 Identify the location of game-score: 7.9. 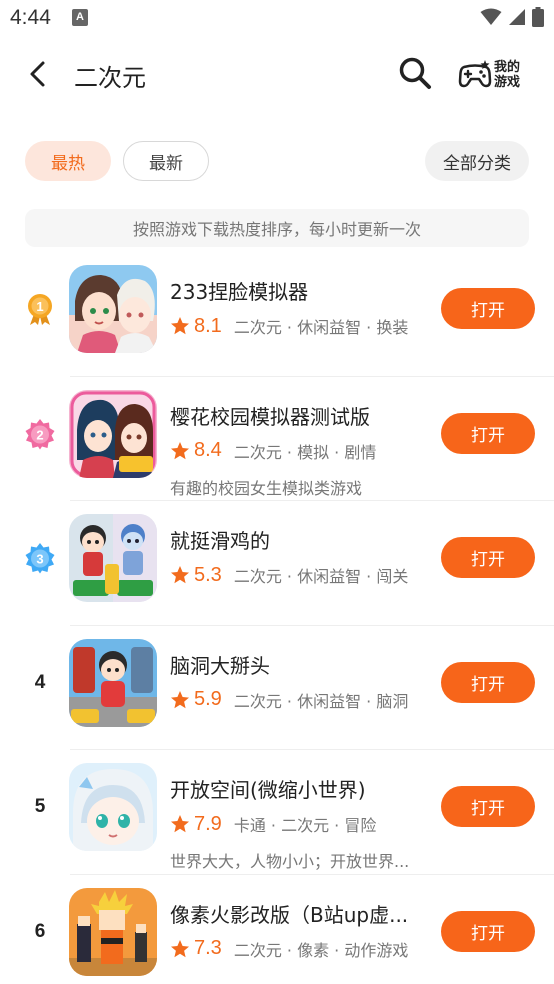
(208, 823).